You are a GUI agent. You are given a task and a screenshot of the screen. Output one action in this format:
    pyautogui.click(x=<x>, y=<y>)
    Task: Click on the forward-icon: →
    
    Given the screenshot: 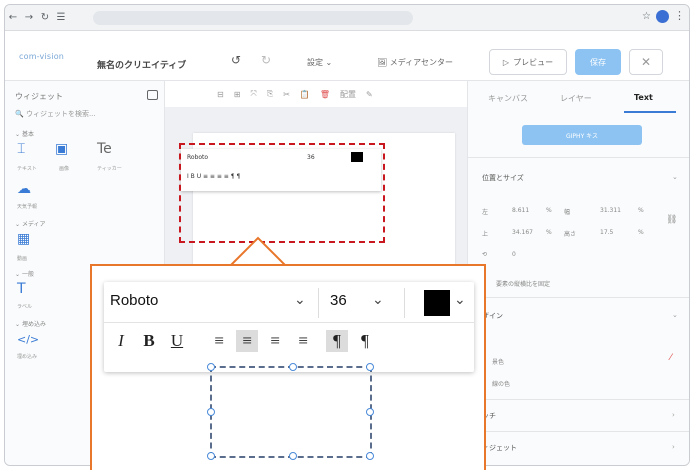 What is the action you would take?
    pyautogui.click(x=29, y=17)
    